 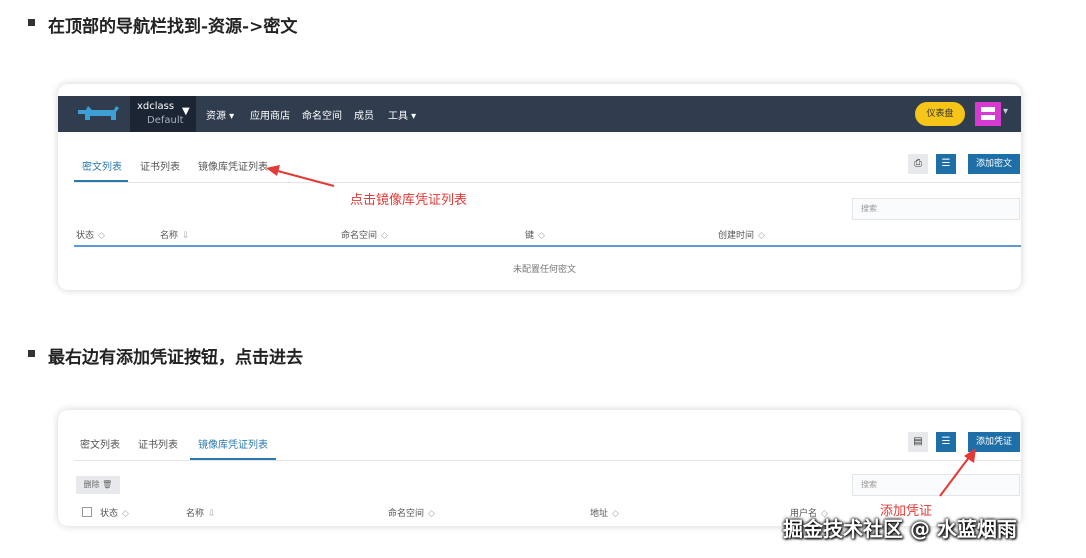 I want to click on cluster-selector: xdclass Default ▼, so click(x=163, y=114).